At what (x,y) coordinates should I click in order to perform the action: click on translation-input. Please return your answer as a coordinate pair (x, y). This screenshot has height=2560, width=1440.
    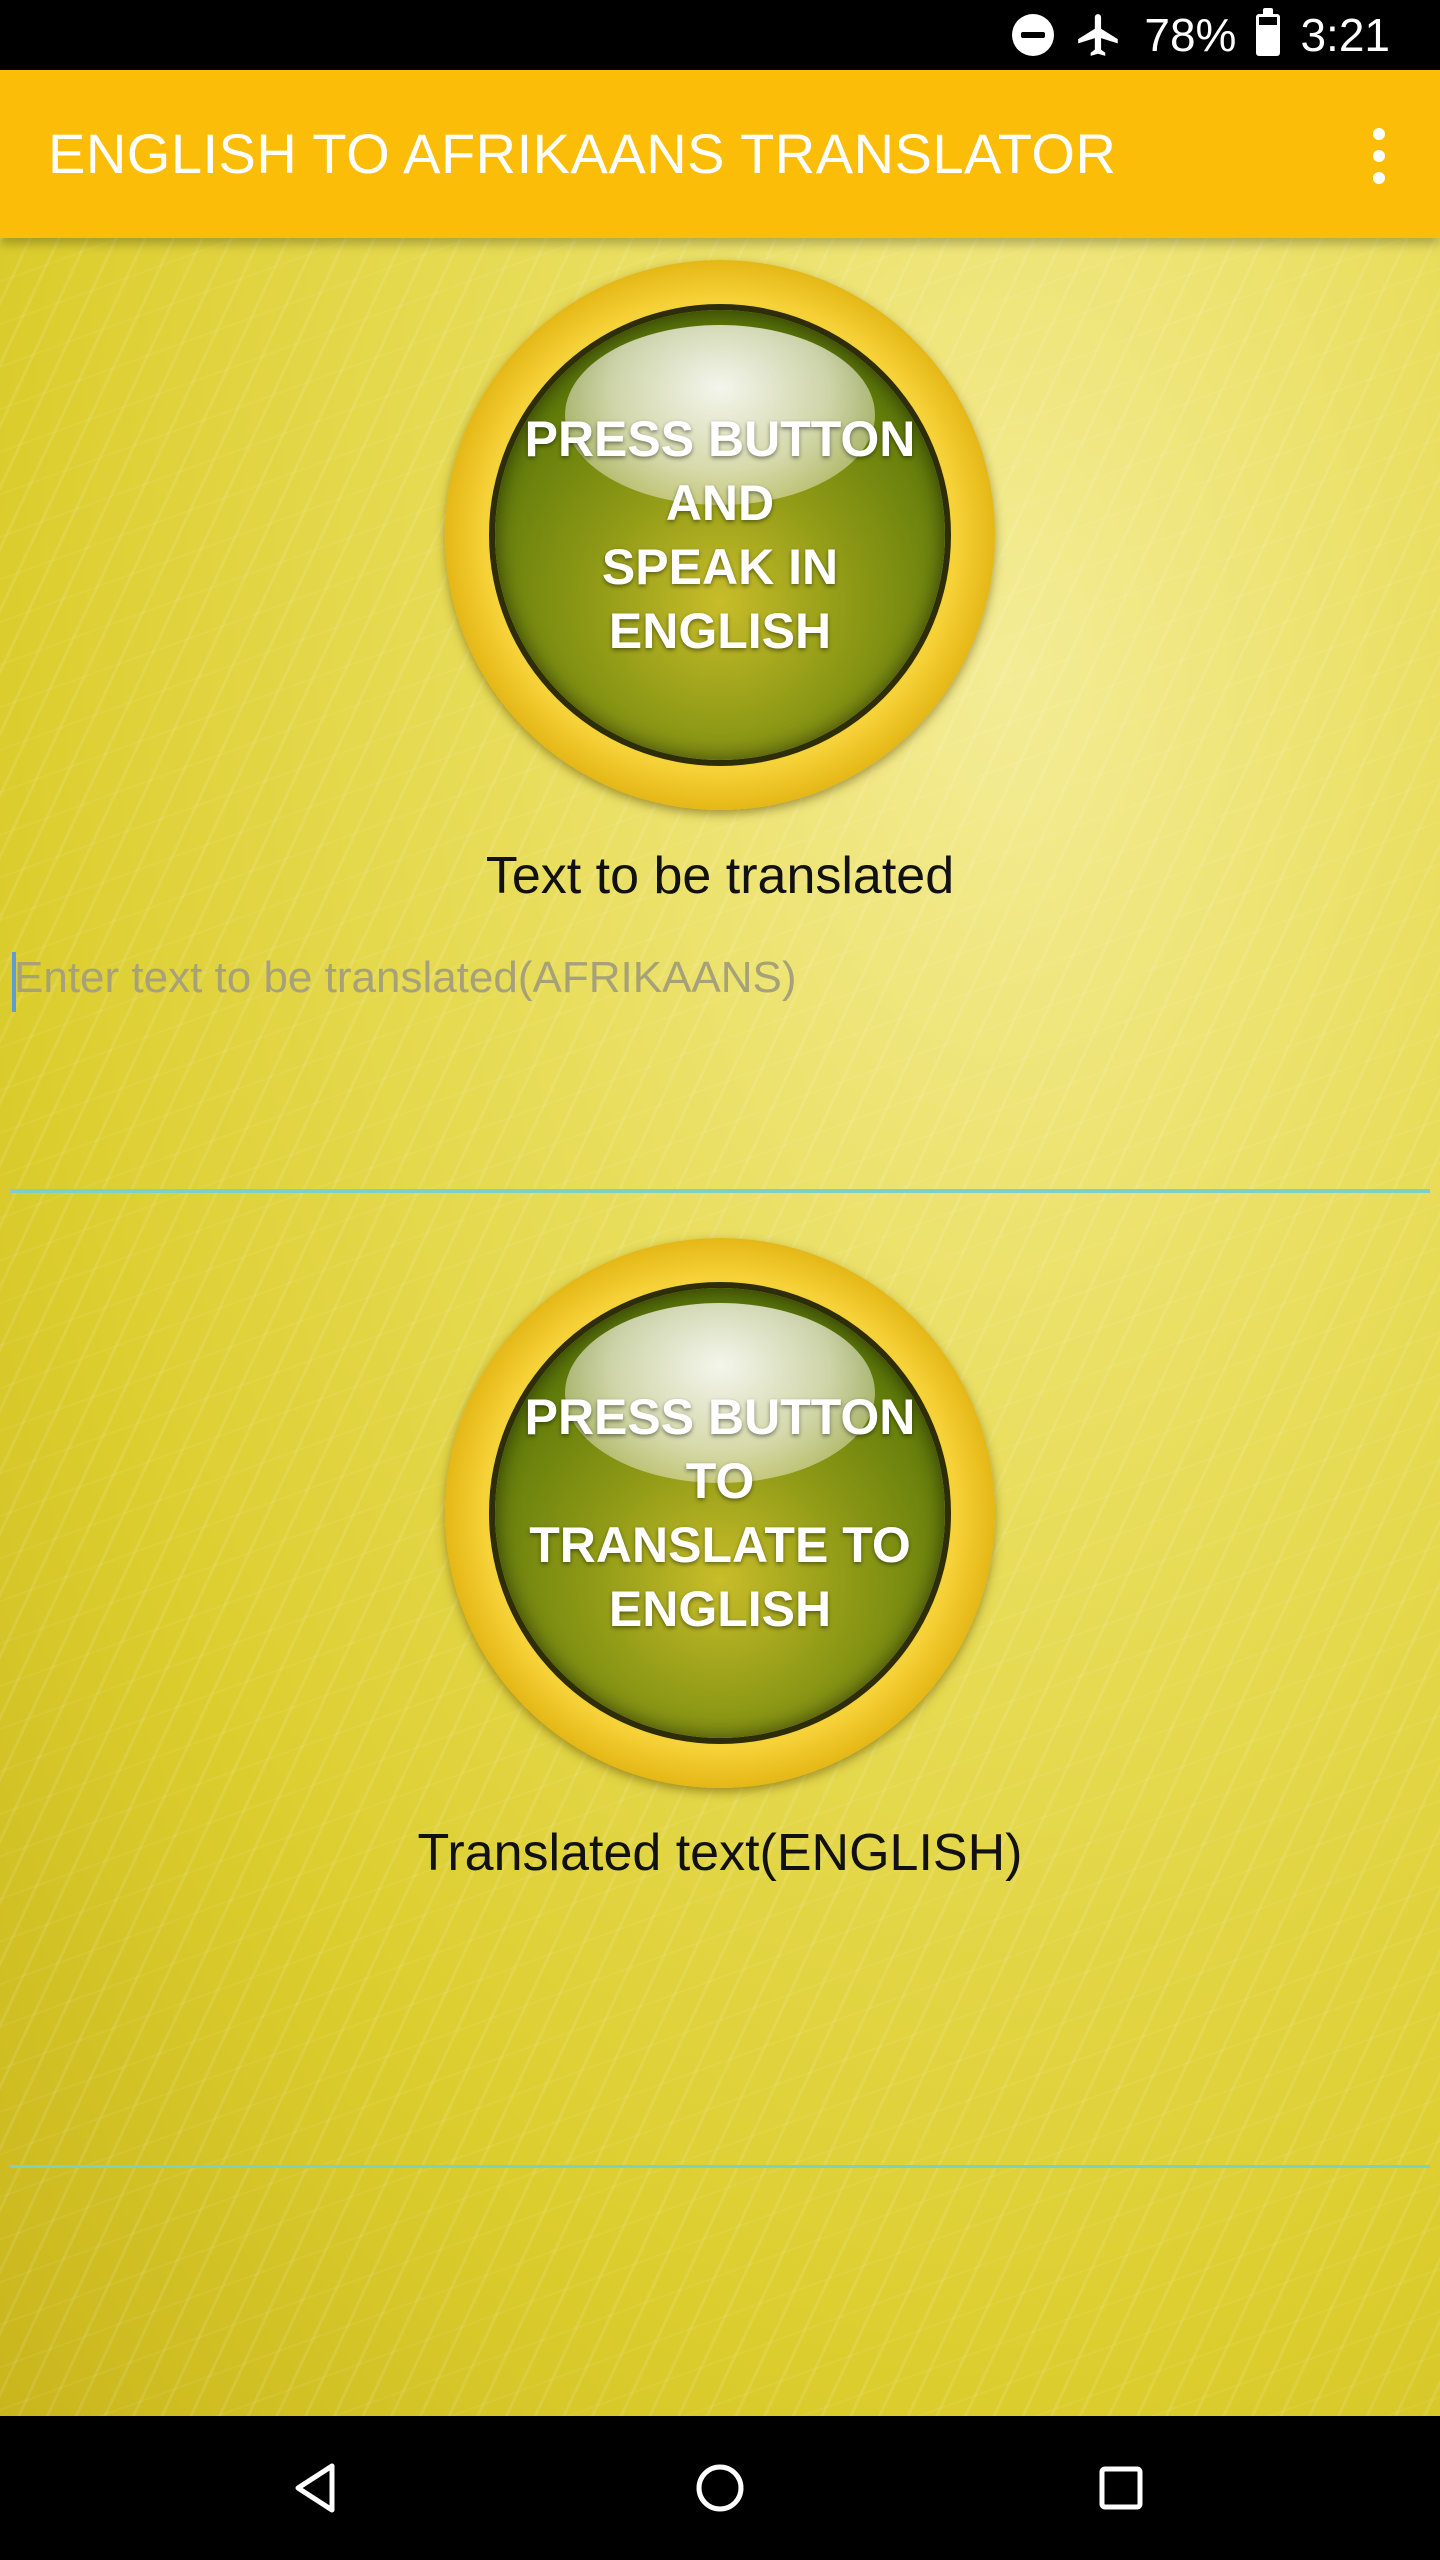
    Looking at the image, I should click on (722, 978).